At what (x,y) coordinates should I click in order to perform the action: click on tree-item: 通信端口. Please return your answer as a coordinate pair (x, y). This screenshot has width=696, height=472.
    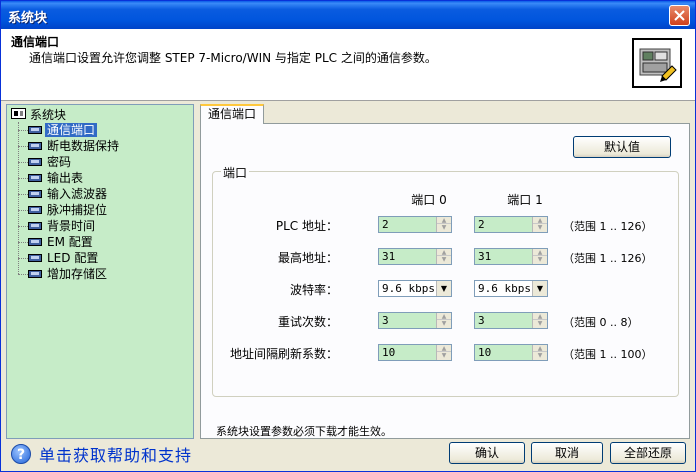
    Looking at the image, I should click on (58, 130).